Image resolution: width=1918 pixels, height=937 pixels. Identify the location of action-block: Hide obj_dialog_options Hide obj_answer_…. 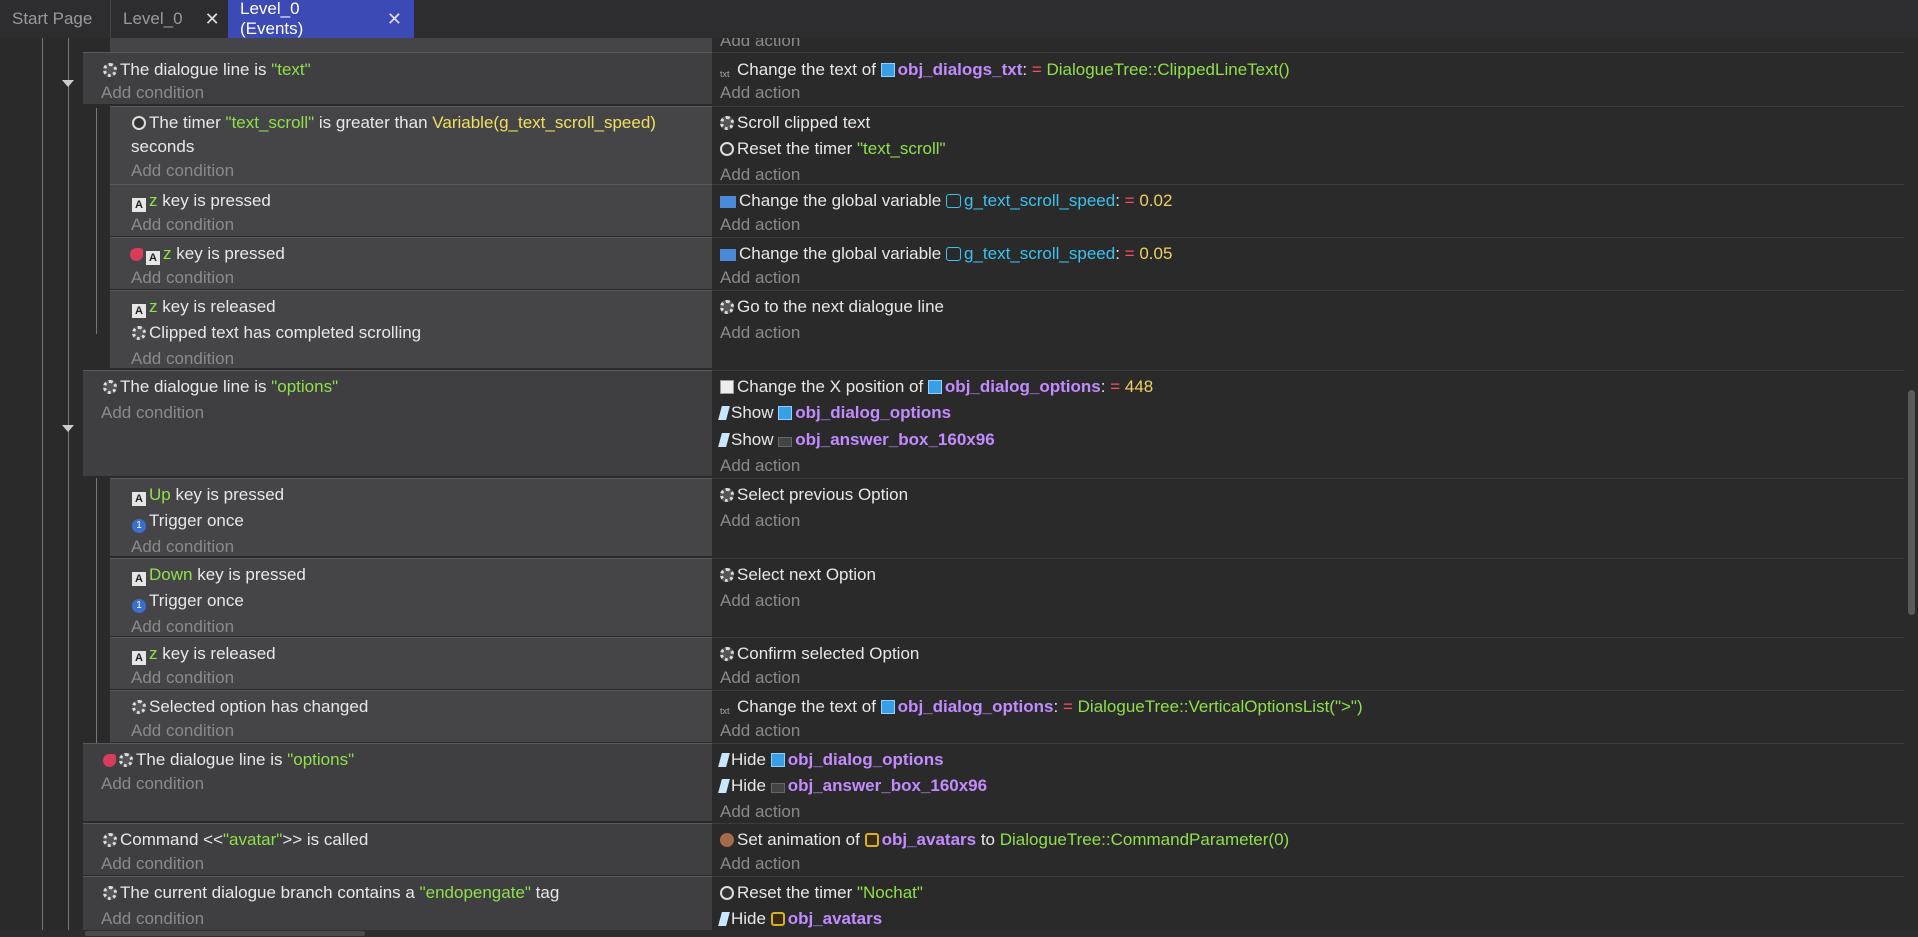
(1308, 782).